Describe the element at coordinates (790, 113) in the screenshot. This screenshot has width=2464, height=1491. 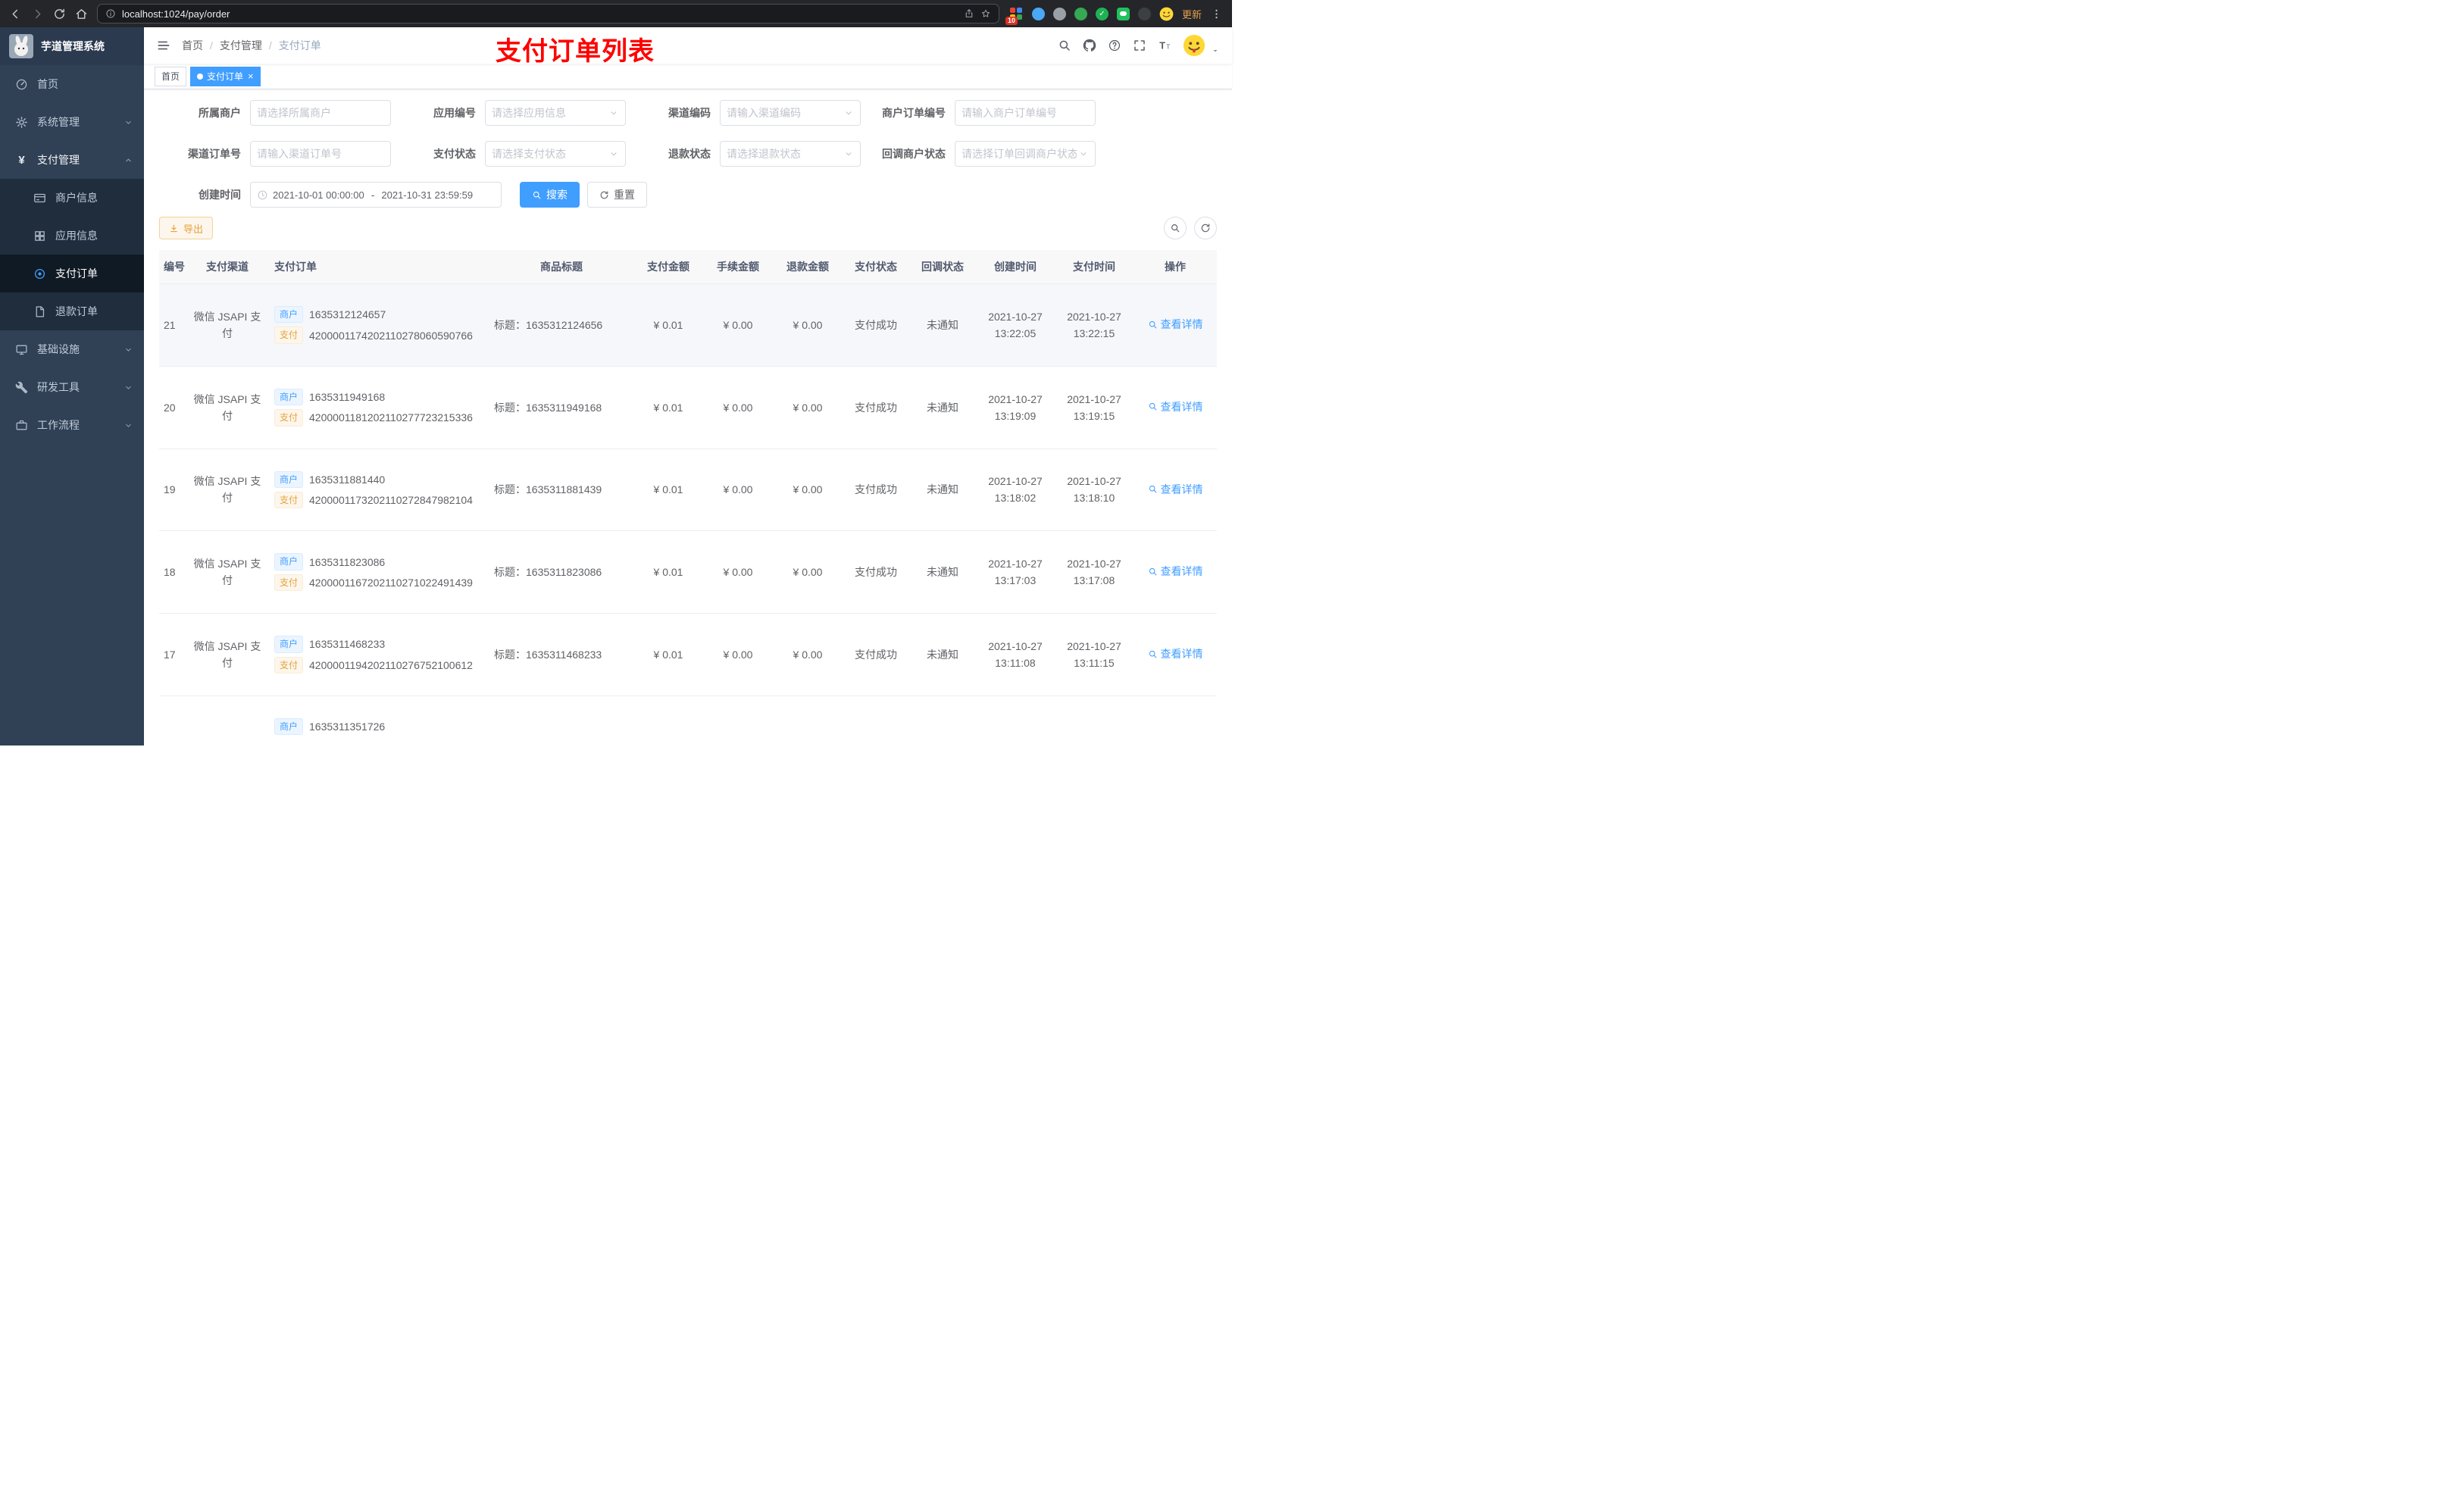
I see `channel-code-select: 请输入渠道编码` at that location.